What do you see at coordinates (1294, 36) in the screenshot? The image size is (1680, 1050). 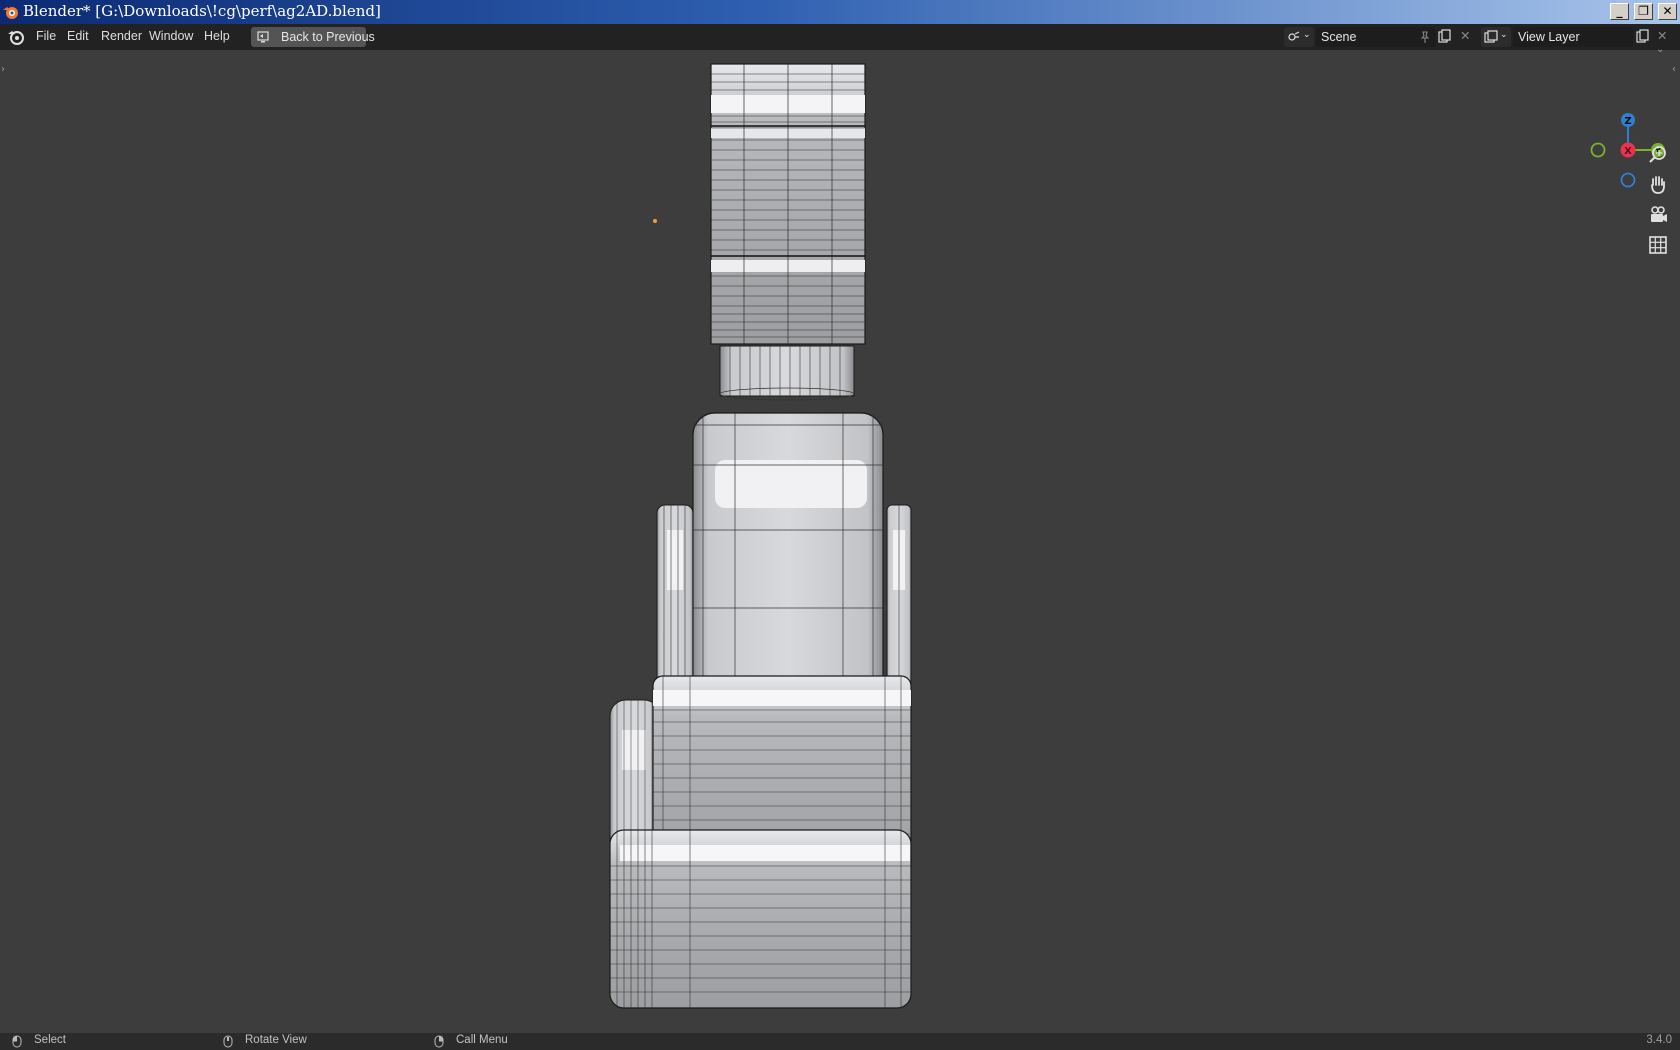 I see `scene-icon` at bounding box center [1294, 36].